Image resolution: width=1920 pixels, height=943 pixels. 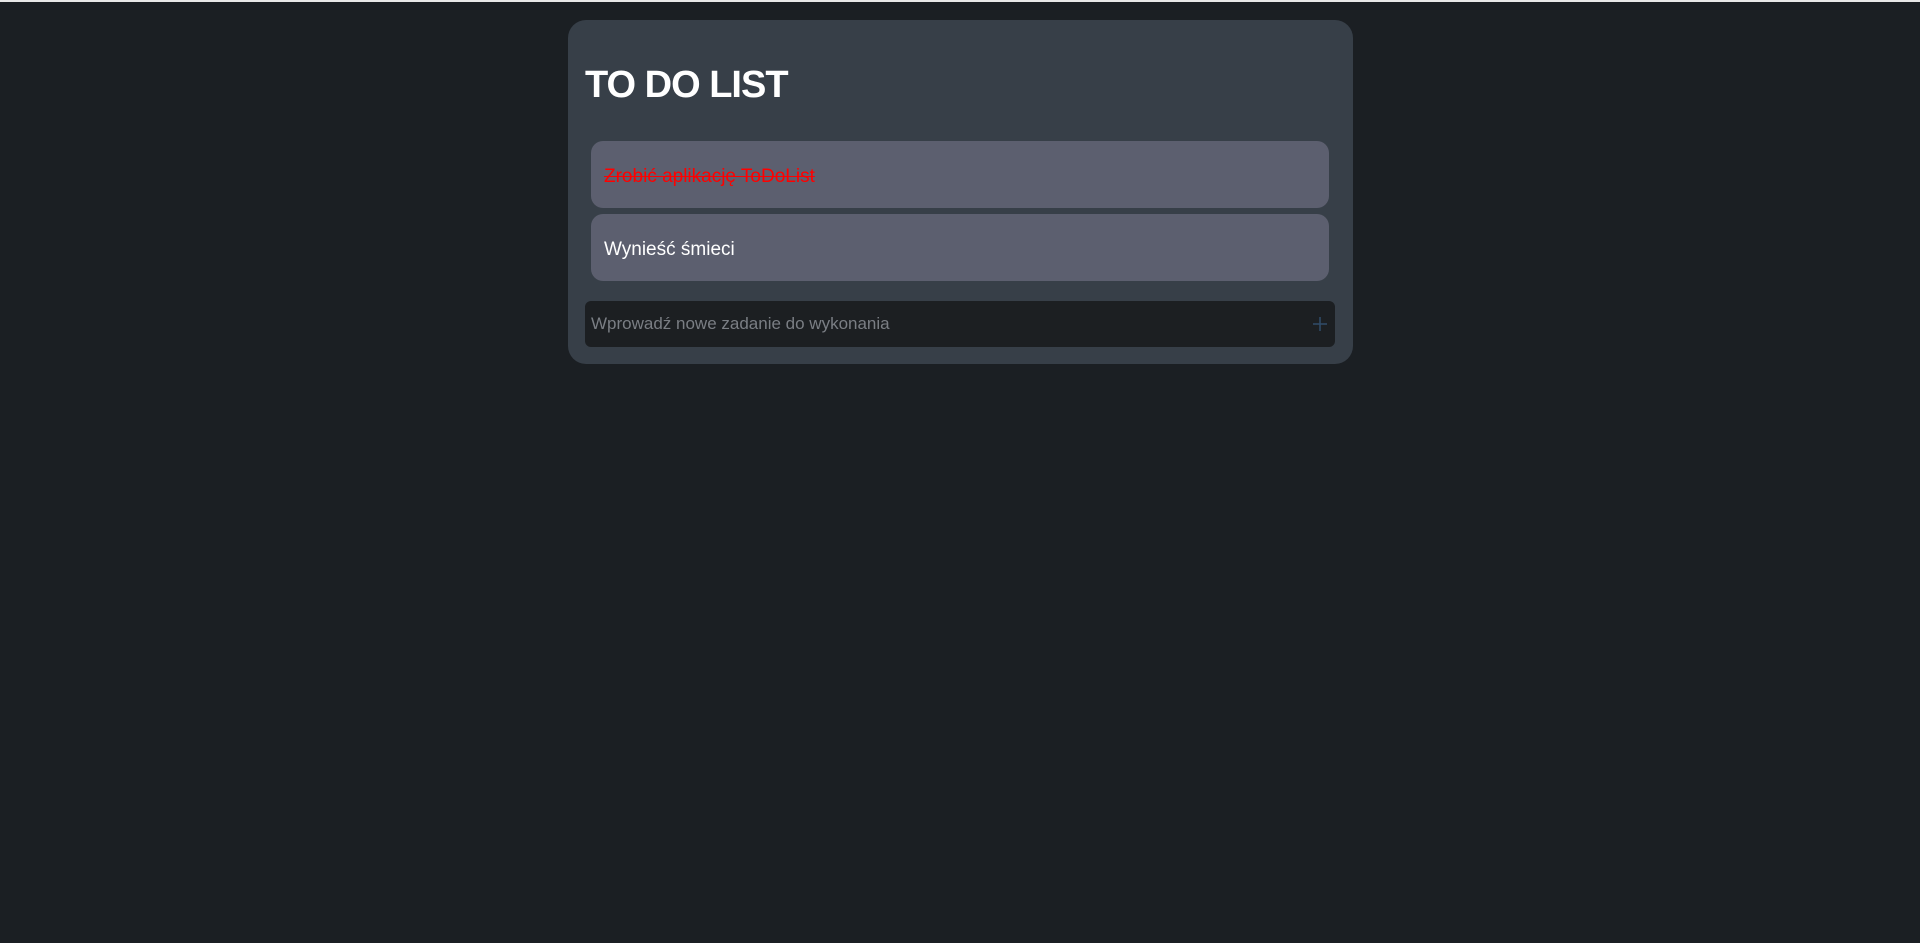 I want to click on add-task-button, so click(x=1320, y=324).